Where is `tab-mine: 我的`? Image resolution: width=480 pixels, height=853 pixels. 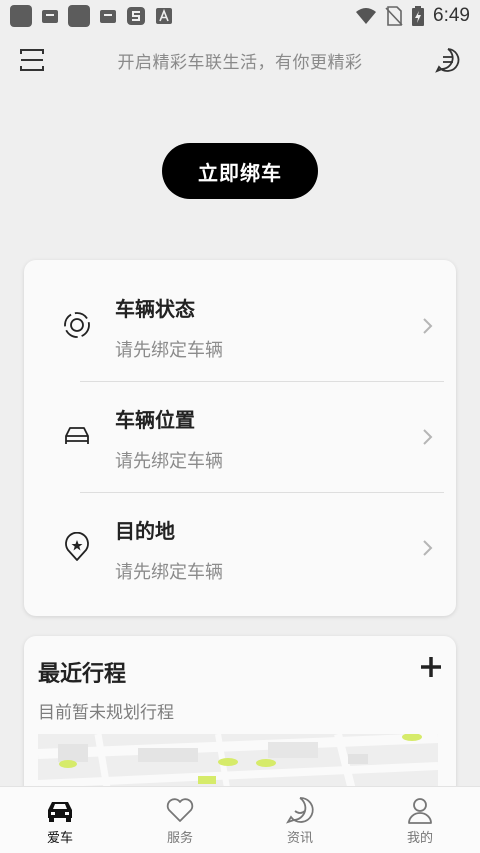 tab-mine: 我的 is located at coordinates (420, 820).